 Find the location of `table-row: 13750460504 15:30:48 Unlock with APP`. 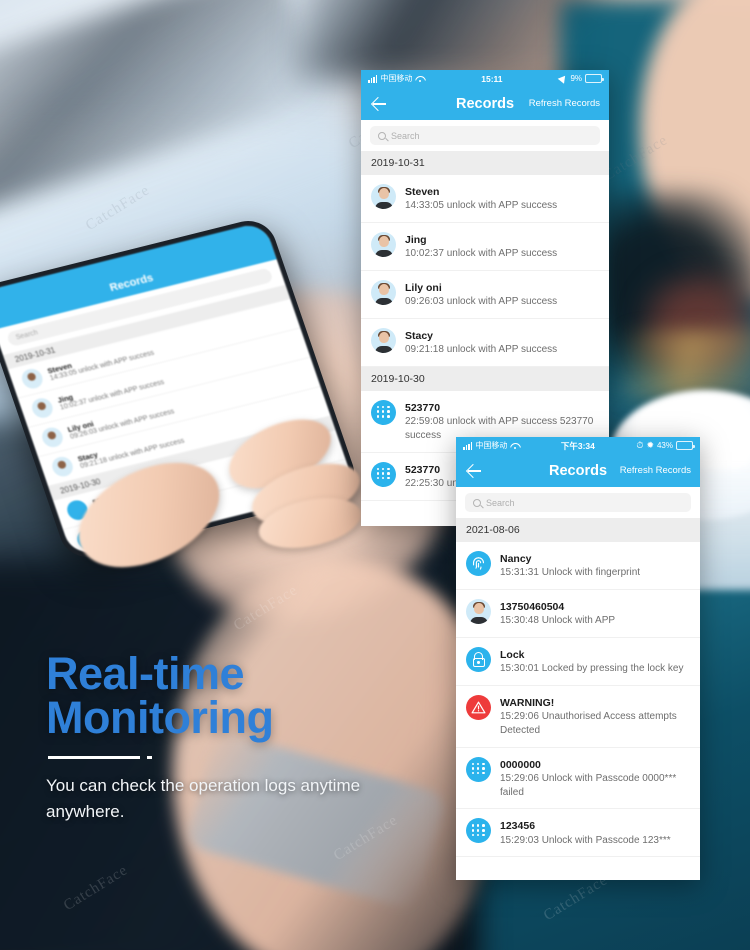

table-row: 13750460504 15:30:48 Unlock with APP is located at coordinates (578, 613).